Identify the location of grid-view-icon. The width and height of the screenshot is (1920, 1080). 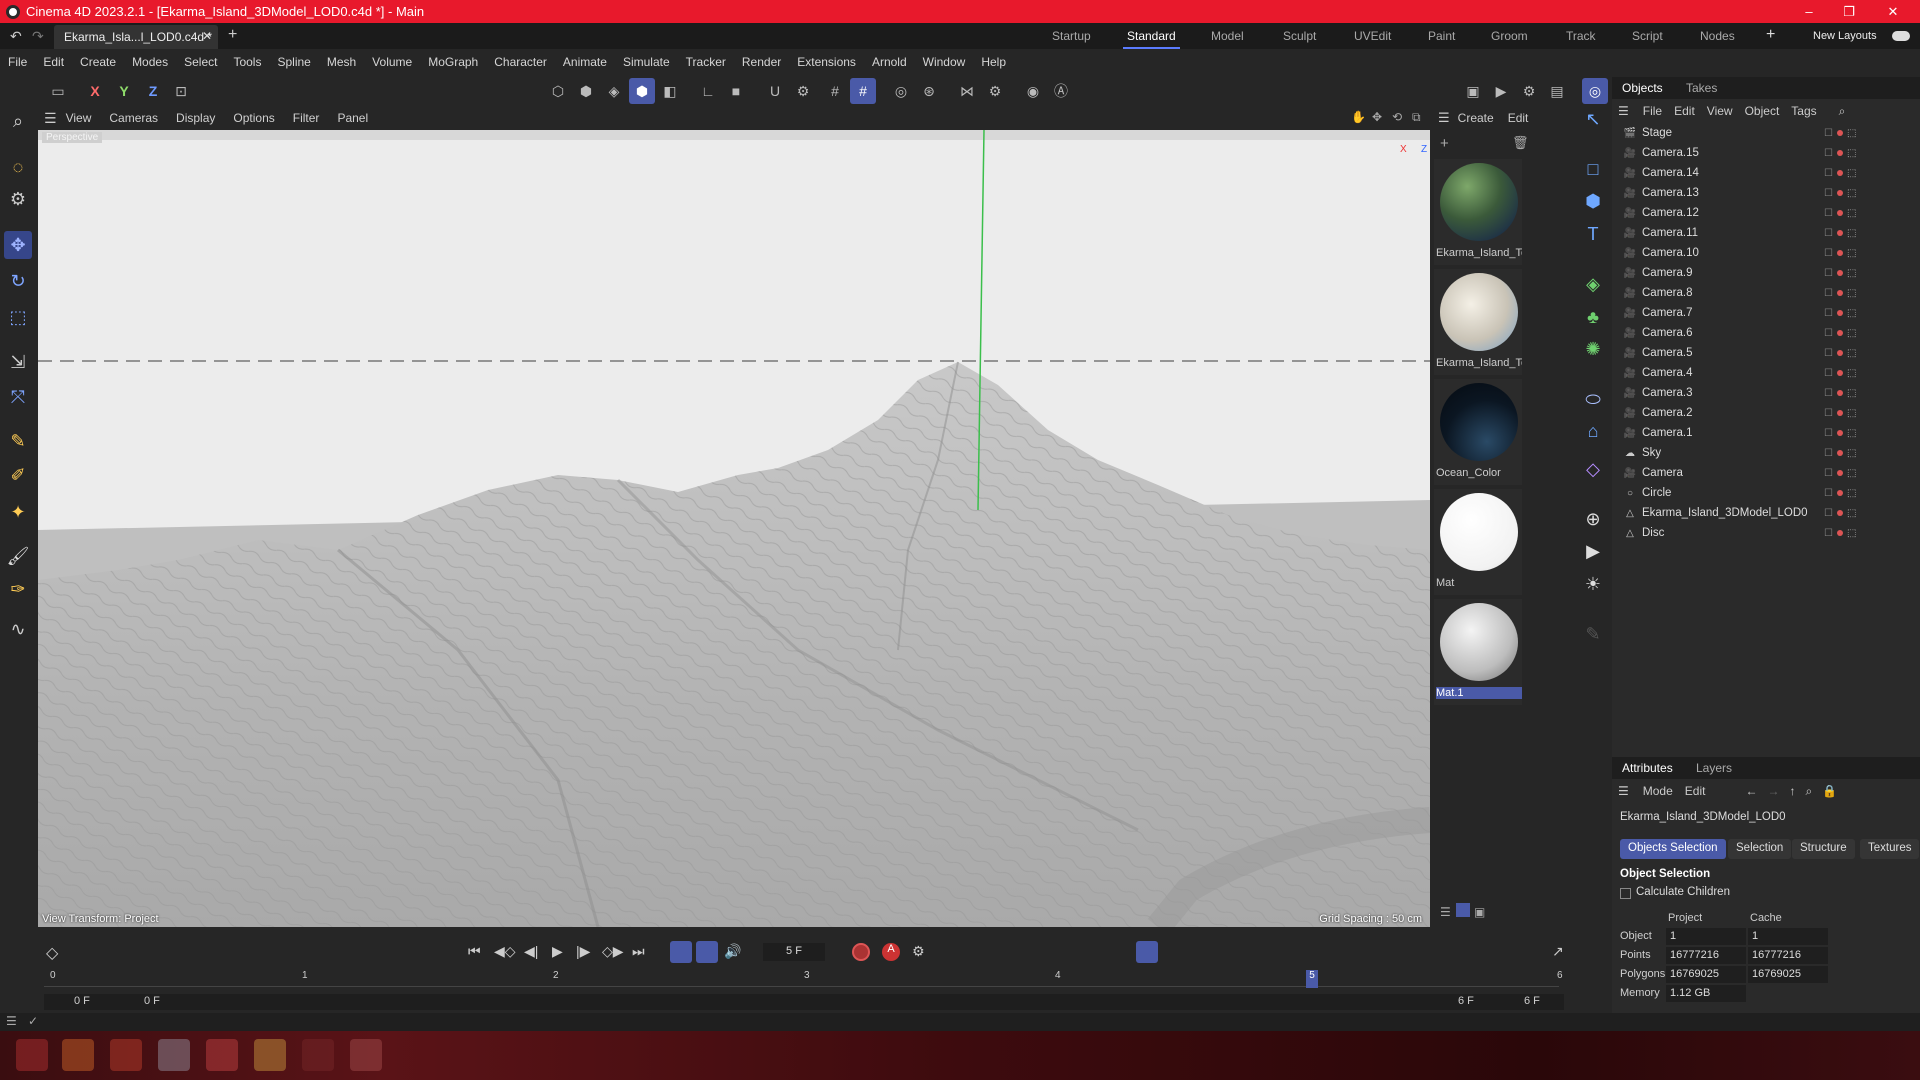
(1463, 910).